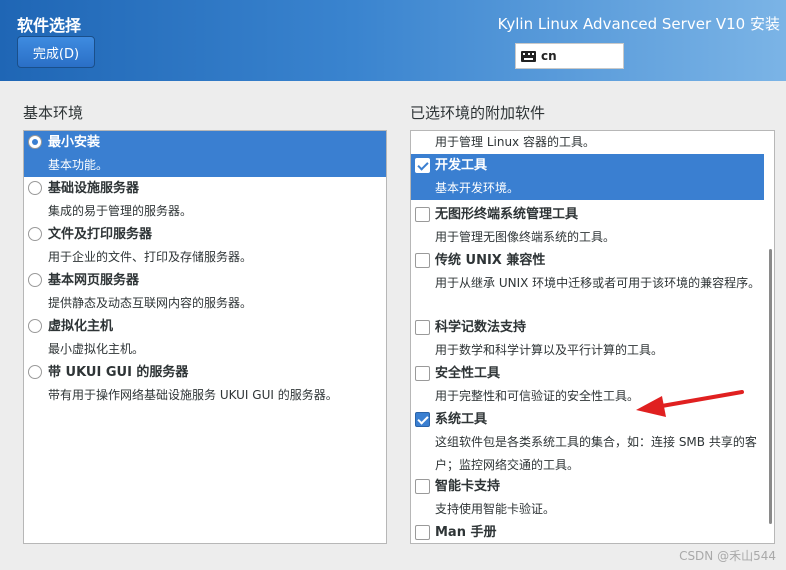 The image size is (786, 570). I want to click on red-arrow-annotation, so click(690, 403).